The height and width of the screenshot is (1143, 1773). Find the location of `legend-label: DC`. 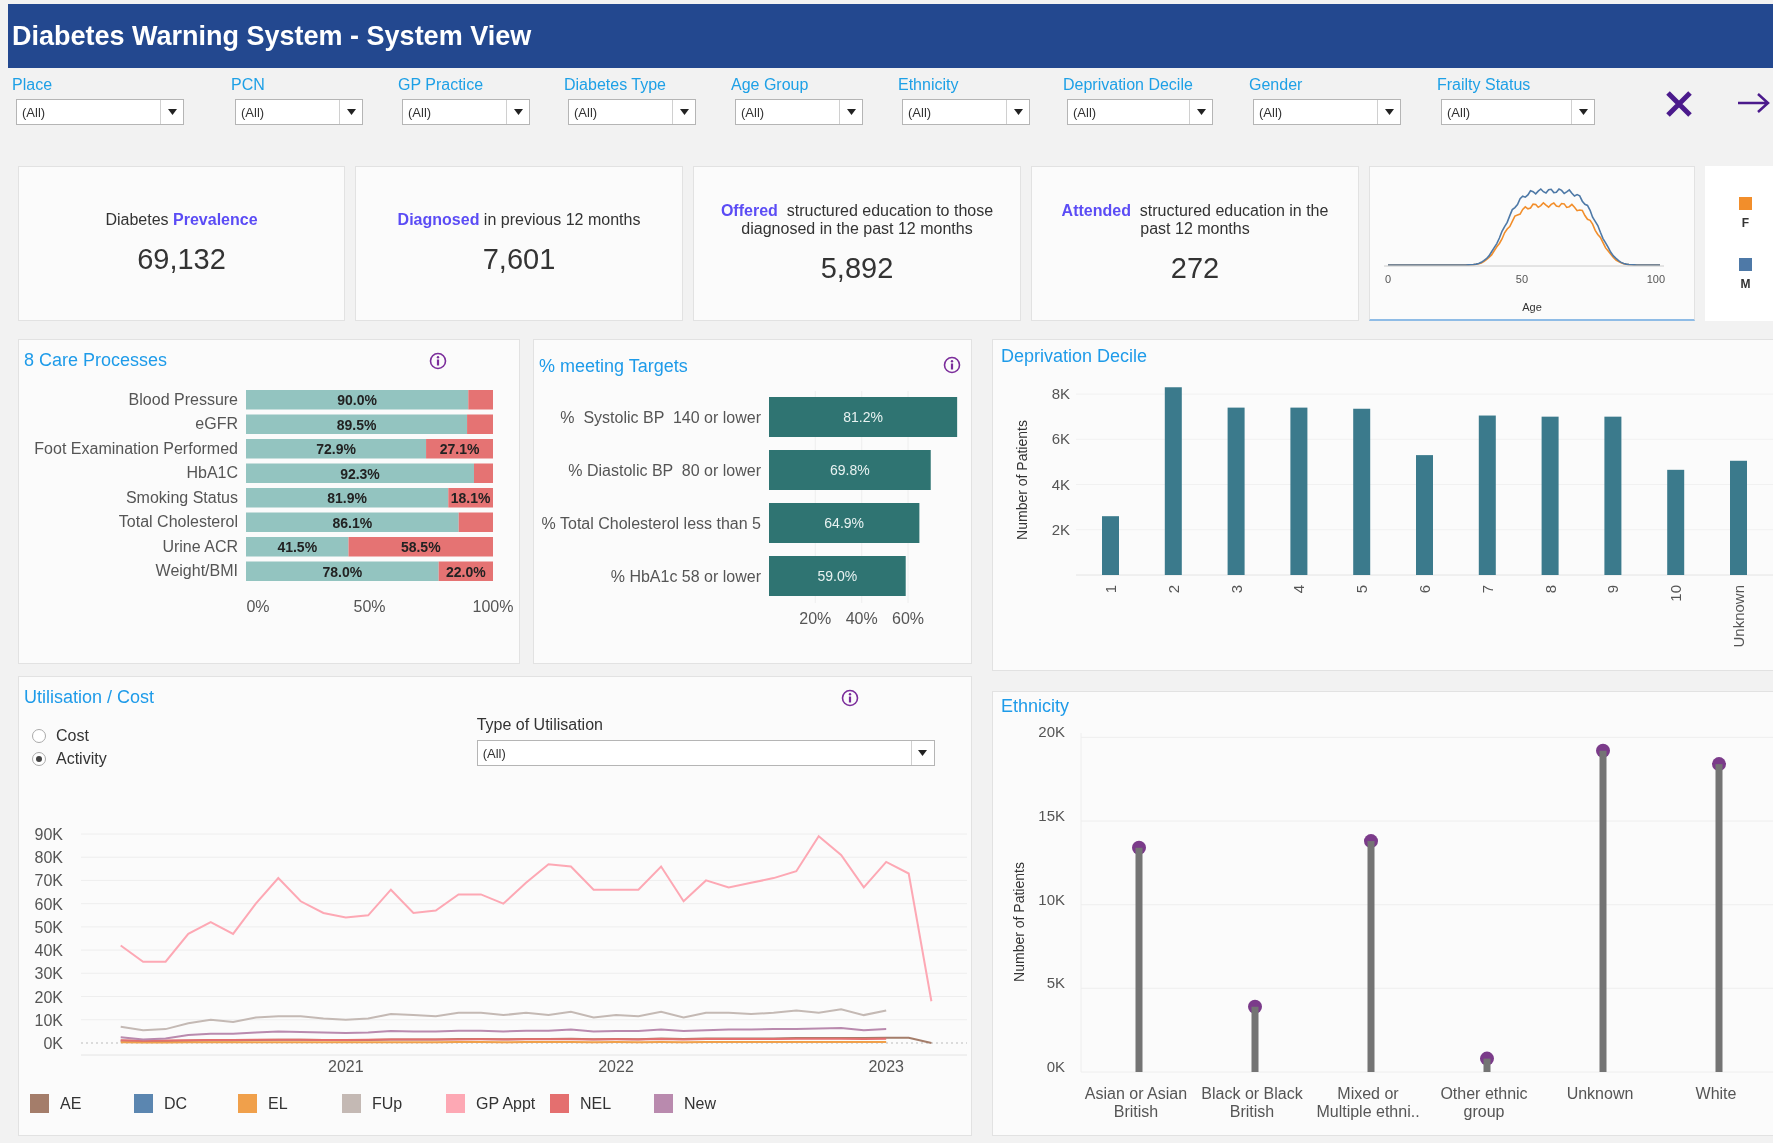

legend-label: DC is located at coordinates (176, 1103).